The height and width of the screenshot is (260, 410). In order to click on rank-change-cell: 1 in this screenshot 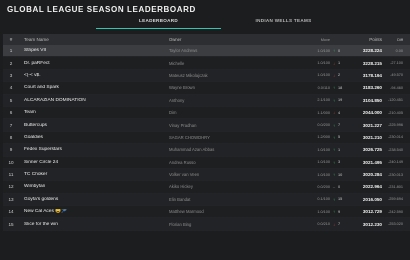, I will do `click(339, 63)`.